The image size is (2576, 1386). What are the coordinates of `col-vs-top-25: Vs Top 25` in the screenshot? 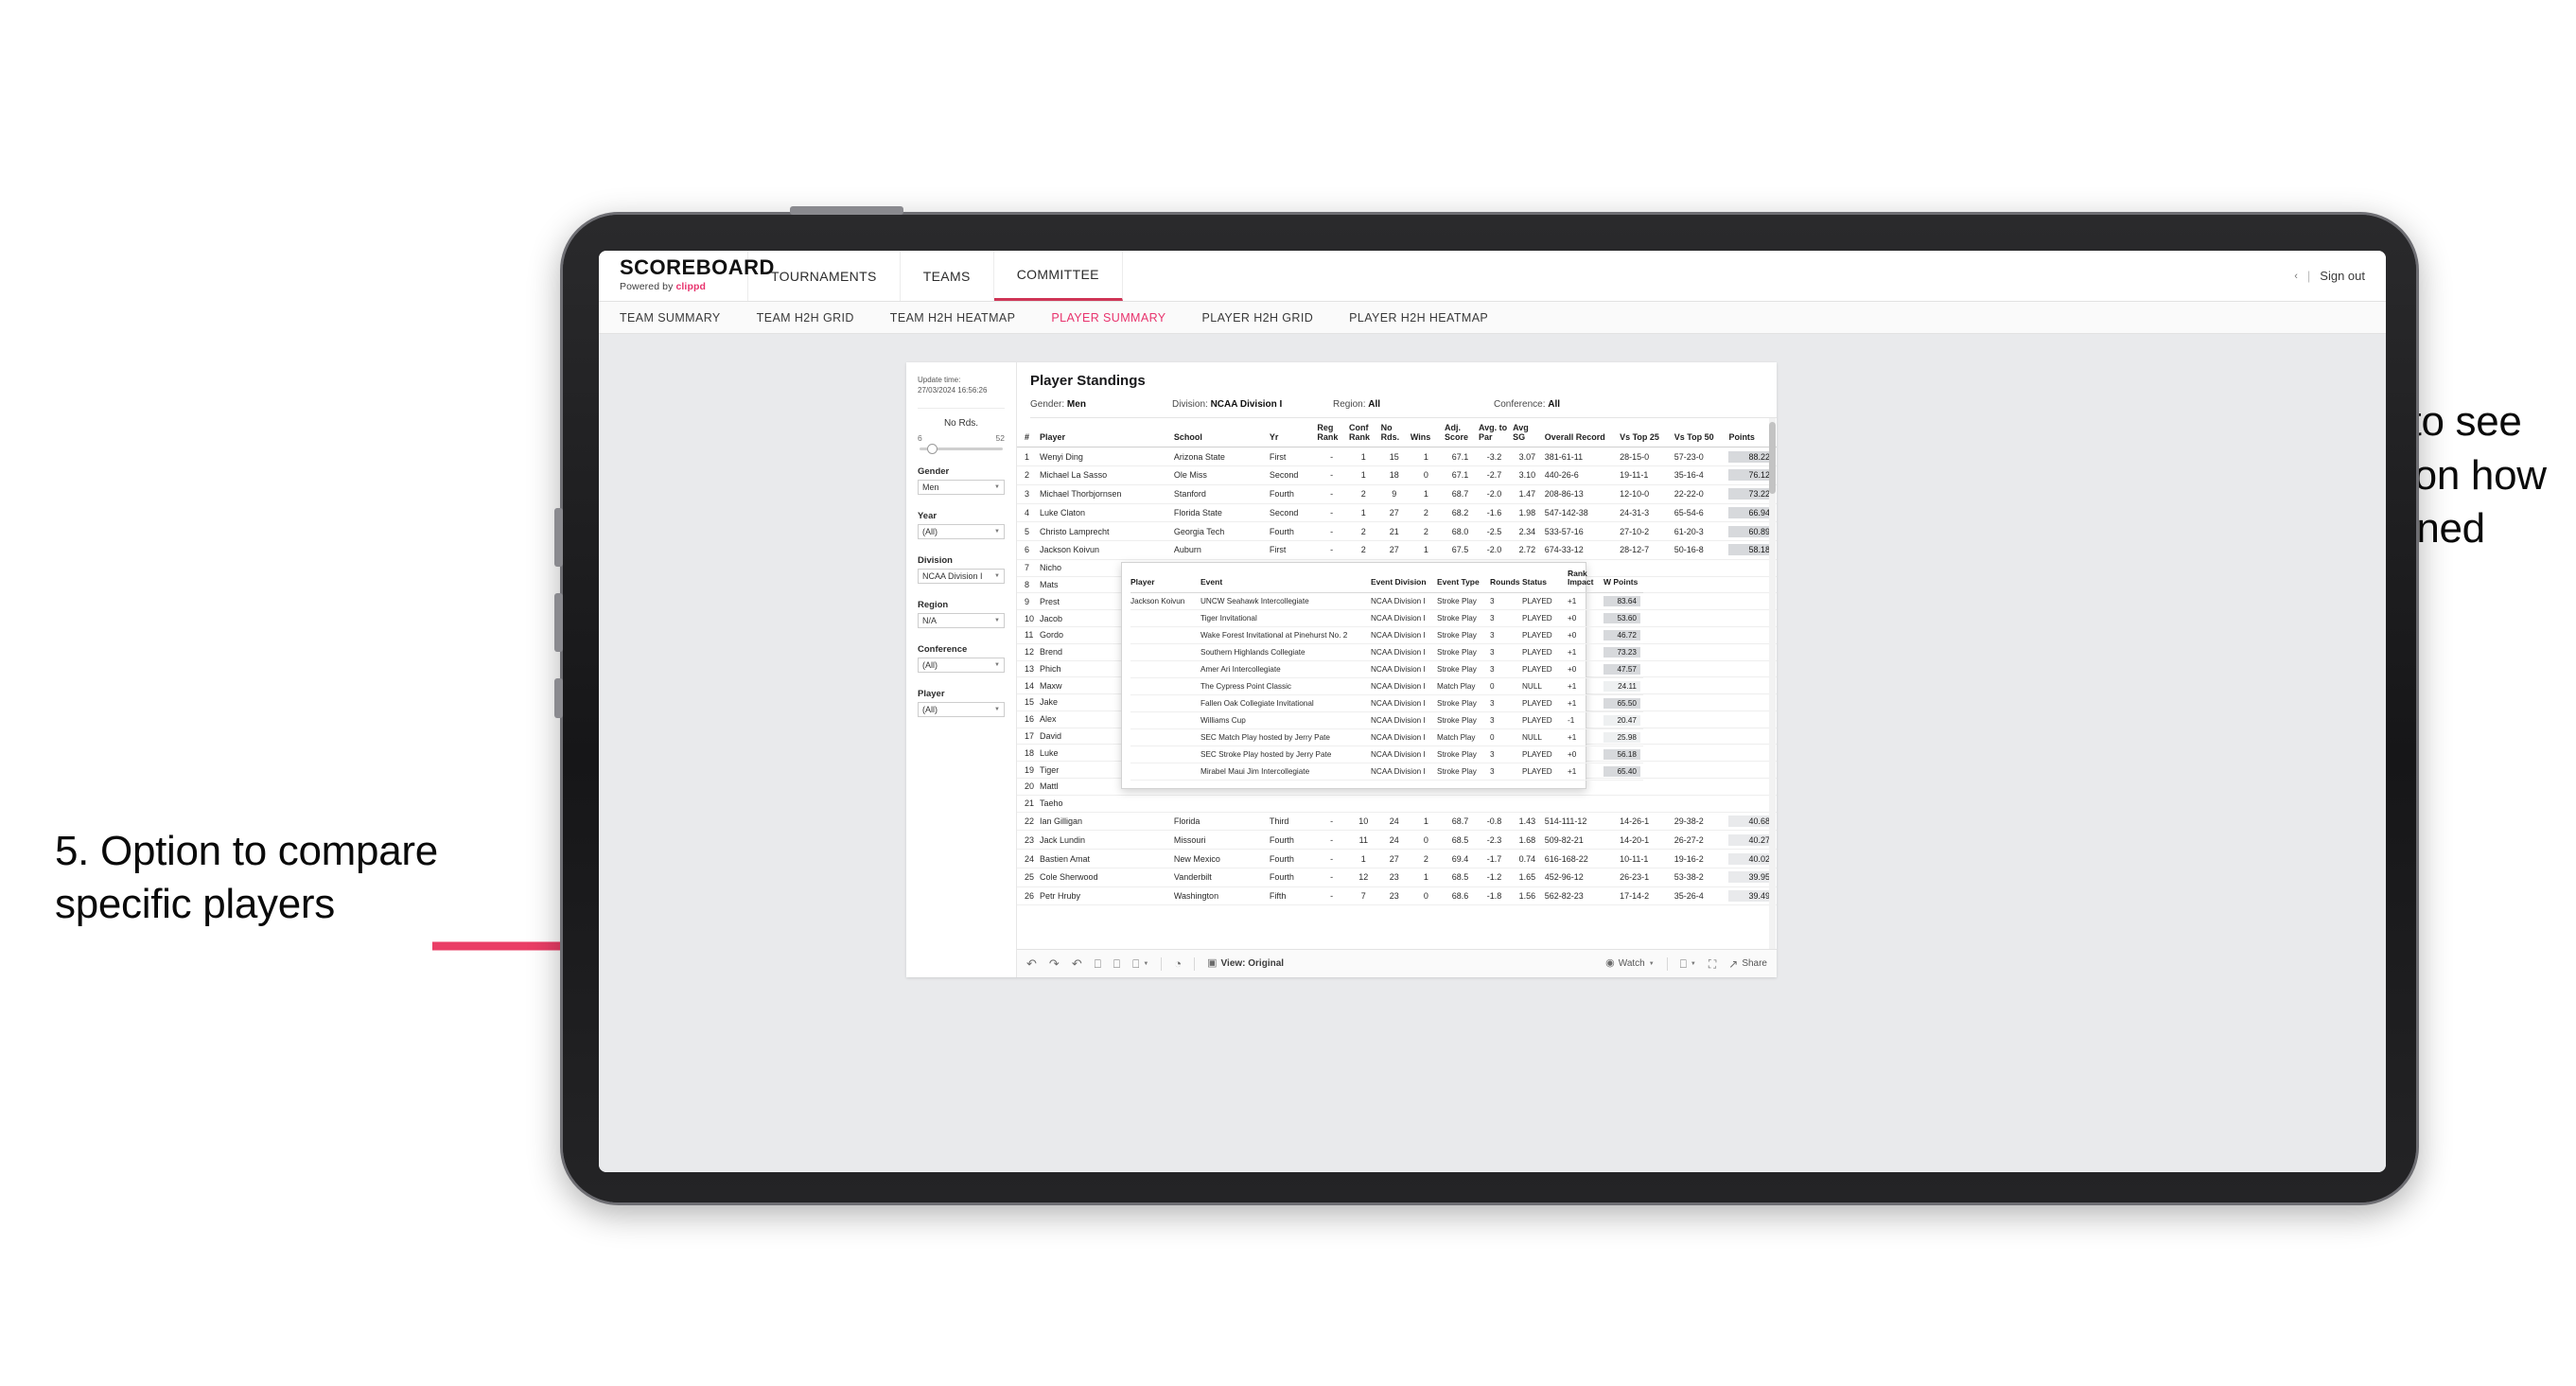 It's located at (1647, 433).